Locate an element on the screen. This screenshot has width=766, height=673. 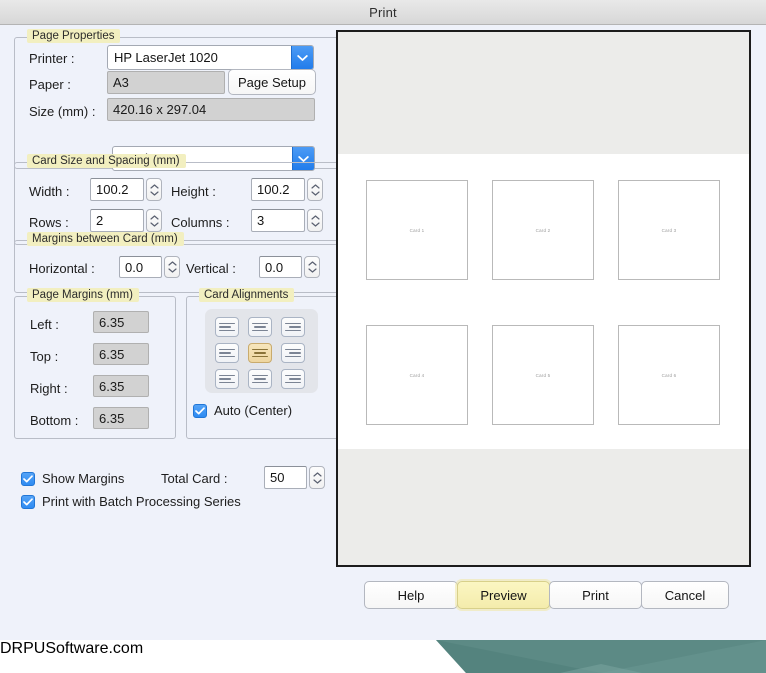
preview-card: Card 2 is located at coordinates (543, 230).